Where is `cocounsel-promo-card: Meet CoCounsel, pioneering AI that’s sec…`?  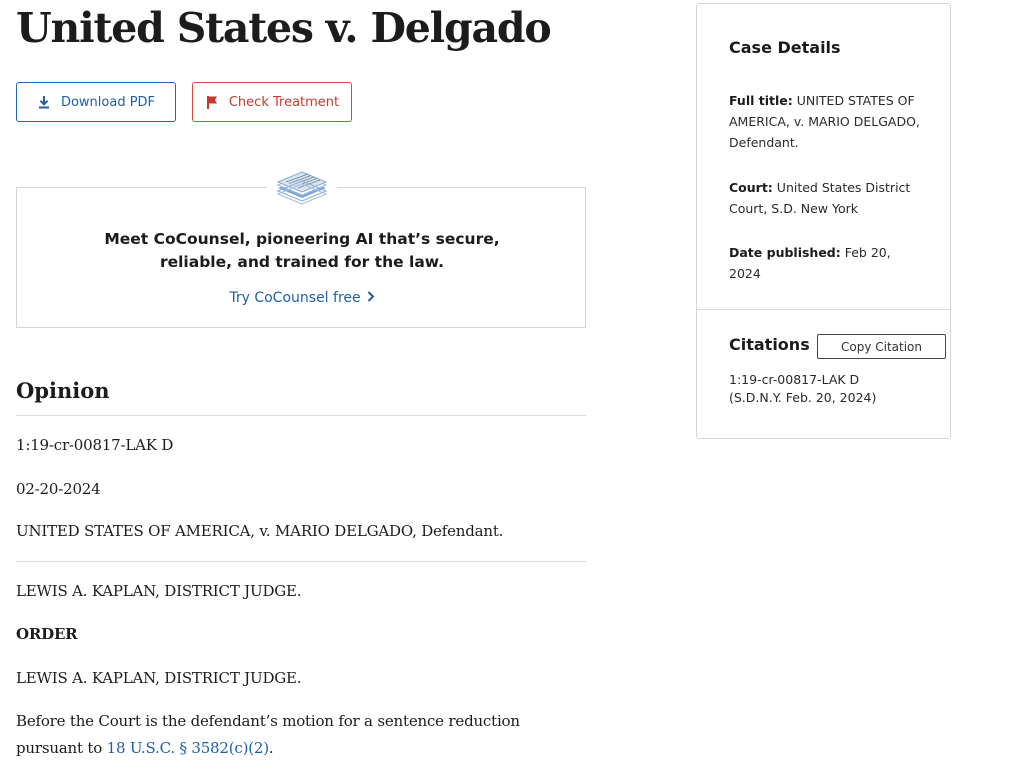 cocounsel-promo-card: Meet CoCounsel, pioneering AI that’s sec… is located at coordinates (301, 248).